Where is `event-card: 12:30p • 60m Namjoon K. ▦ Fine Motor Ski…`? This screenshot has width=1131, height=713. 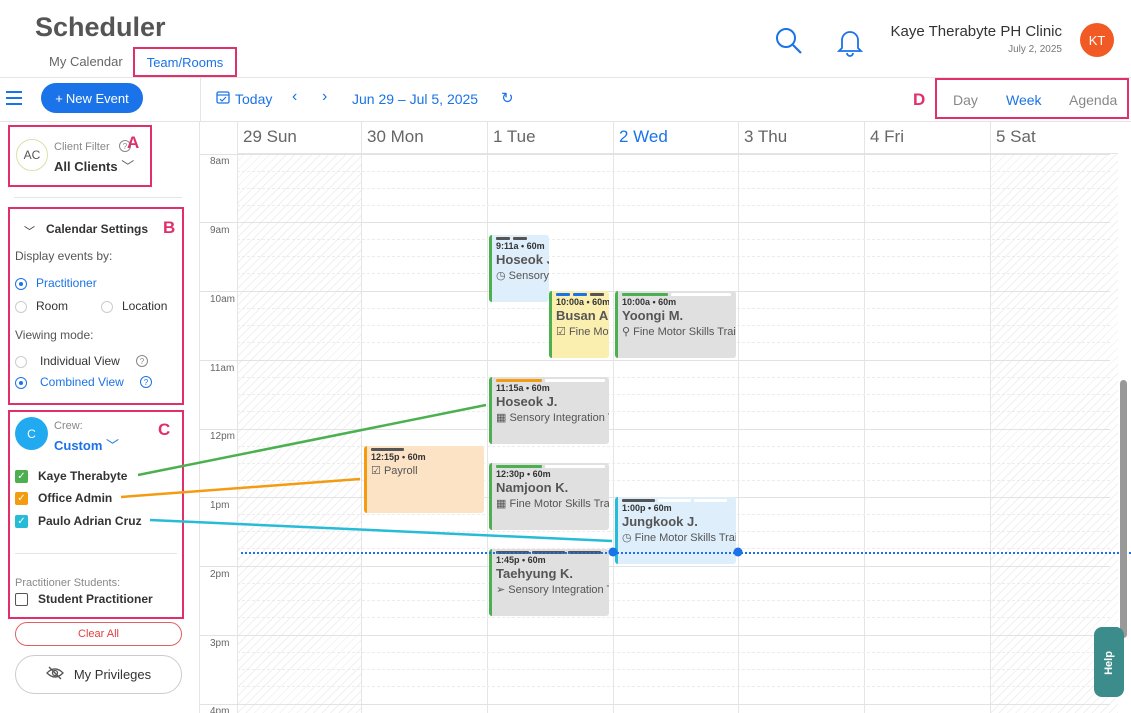
event-card: 12:30p • 60m Namjoon K. ▦ Fine Motor Ski… is located at coordinates (549, 496).